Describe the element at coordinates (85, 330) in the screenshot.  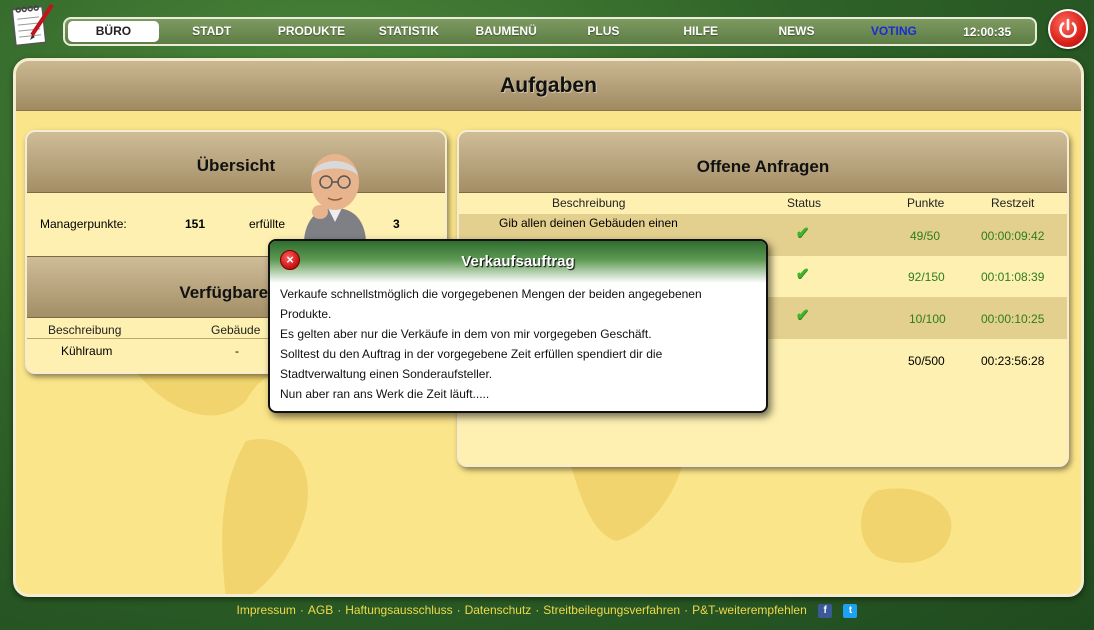
I see `available-col-description: Beschreibung` at that location.